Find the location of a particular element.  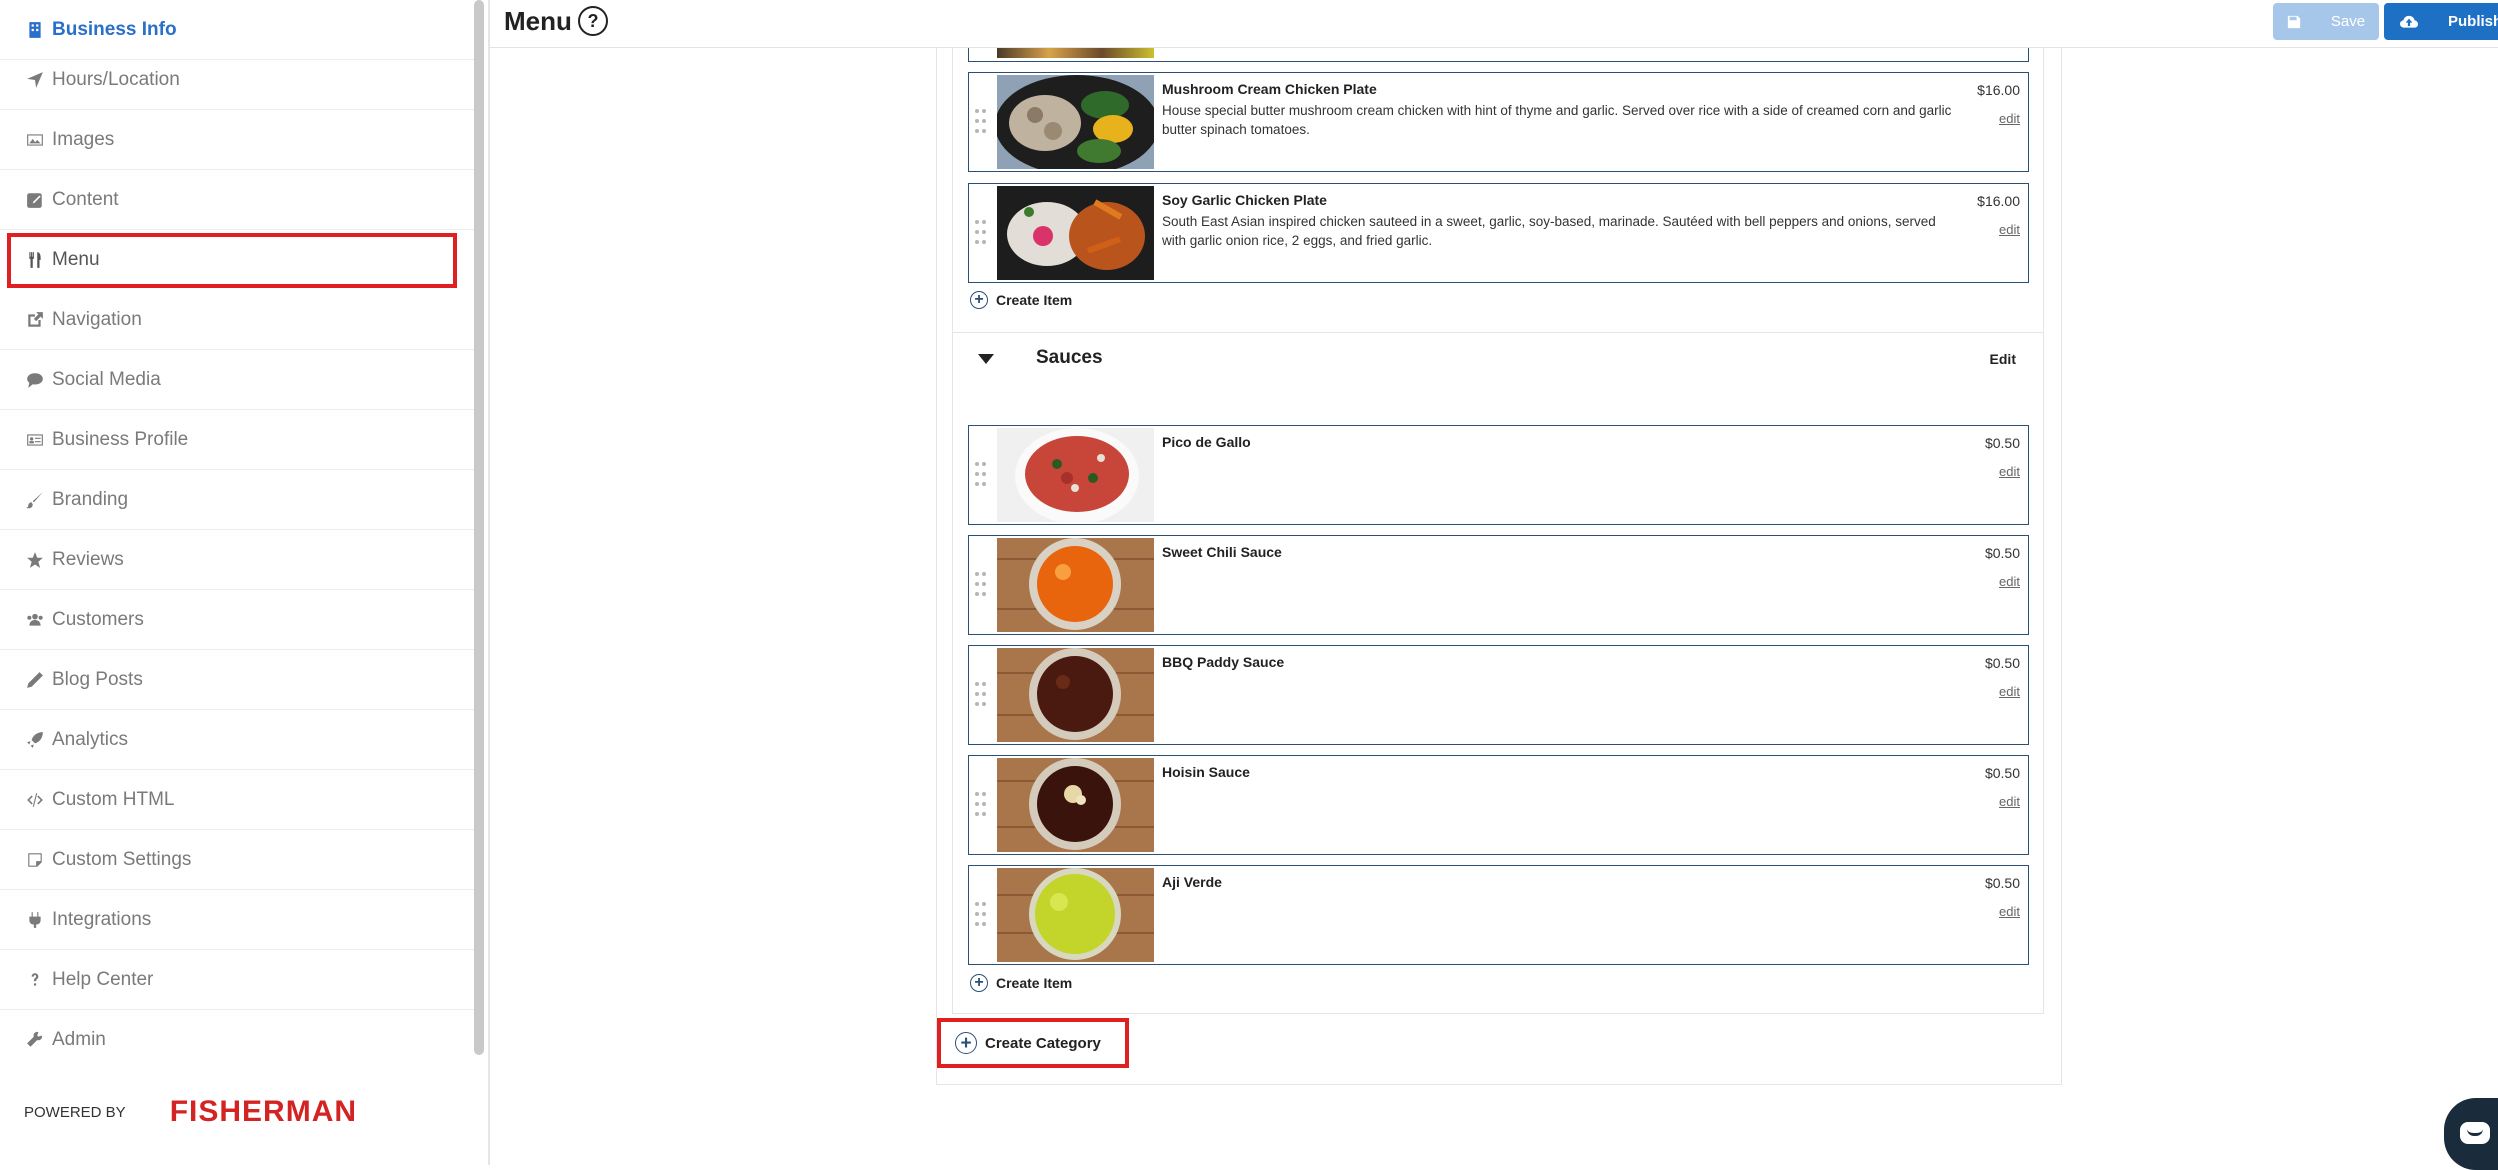

create-category-button: + Create Category is located at coordinates (1033, 1043).